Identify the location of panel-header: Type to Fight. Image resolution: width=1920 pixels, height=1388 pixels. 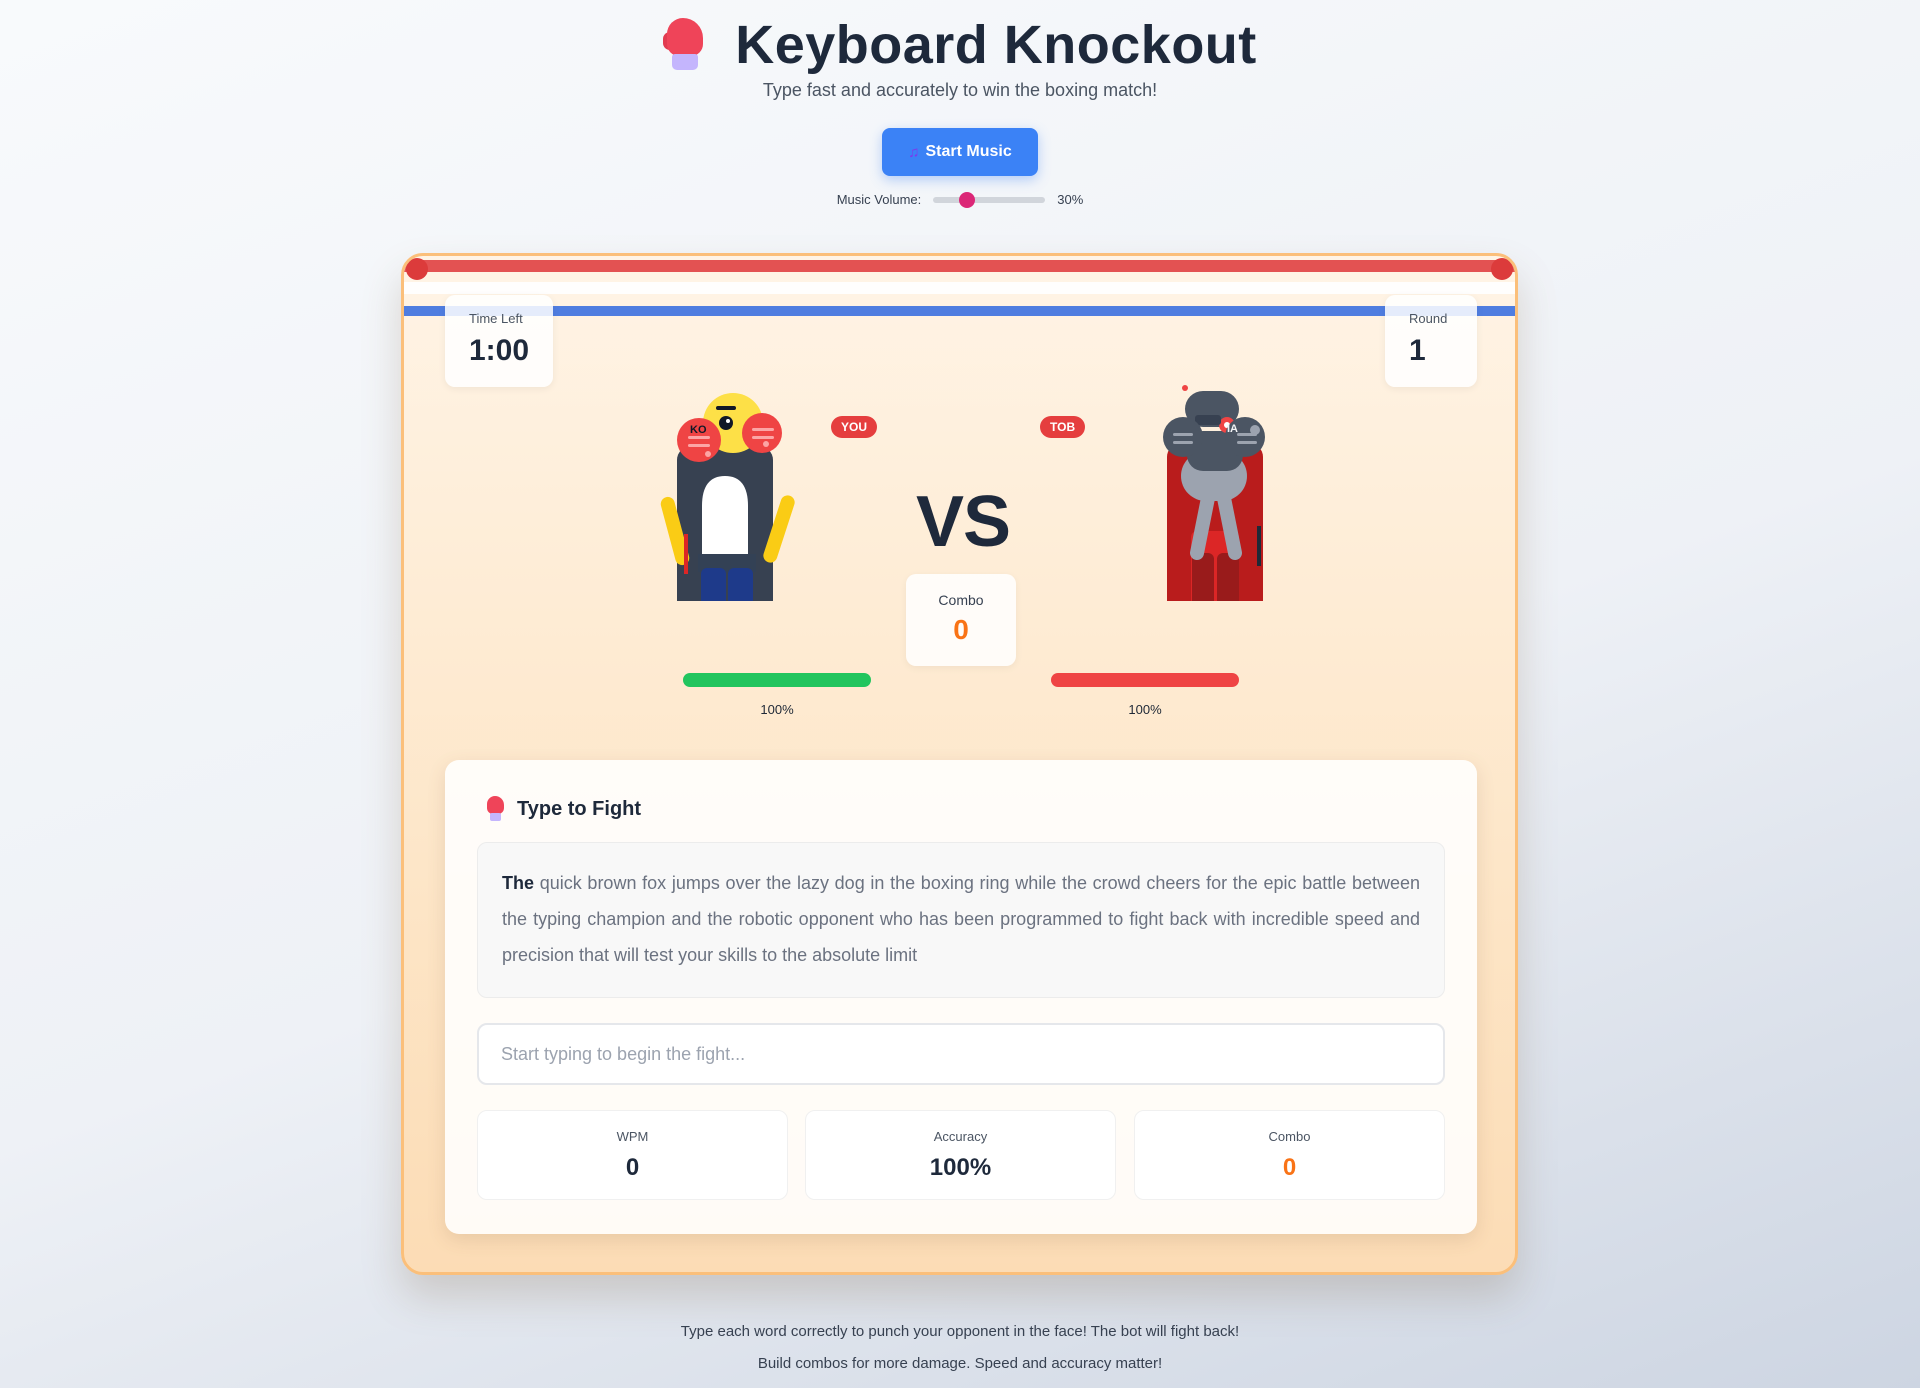
(563, 809).